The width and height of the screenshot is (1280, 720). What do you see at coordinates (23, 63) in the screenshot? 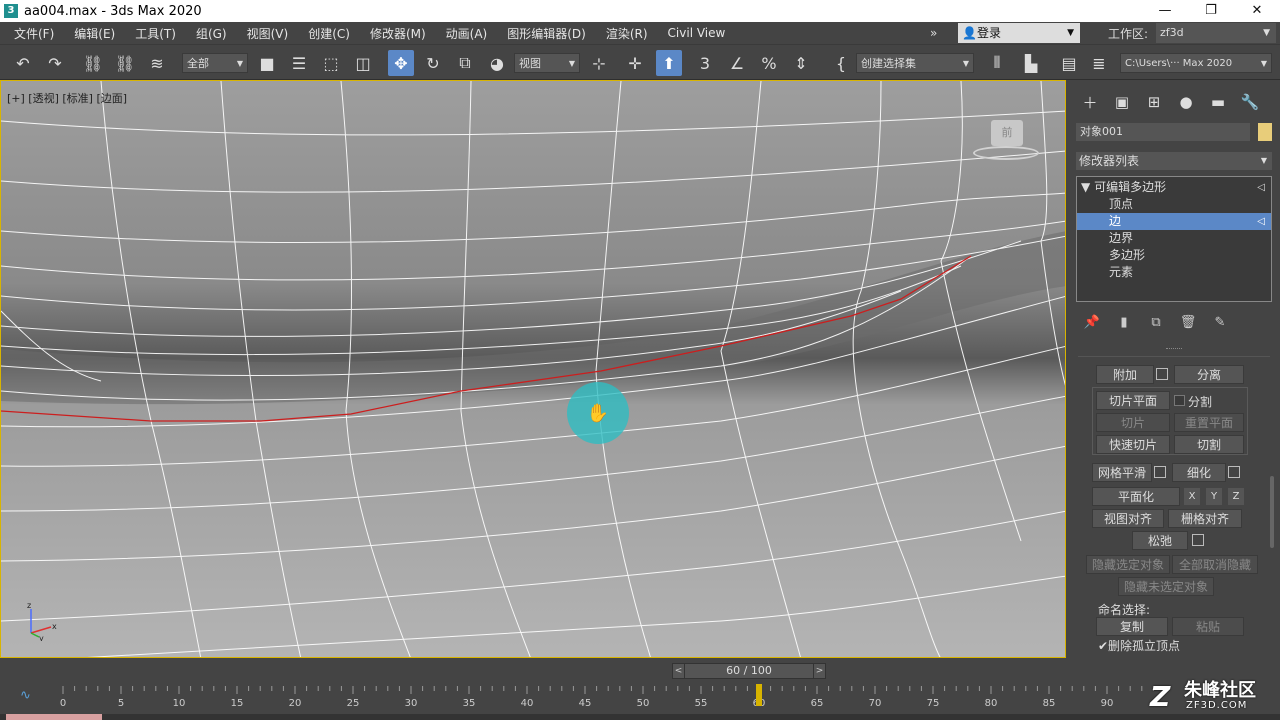
I see `undo-icon: ↶` at bounding box center [23, 63].